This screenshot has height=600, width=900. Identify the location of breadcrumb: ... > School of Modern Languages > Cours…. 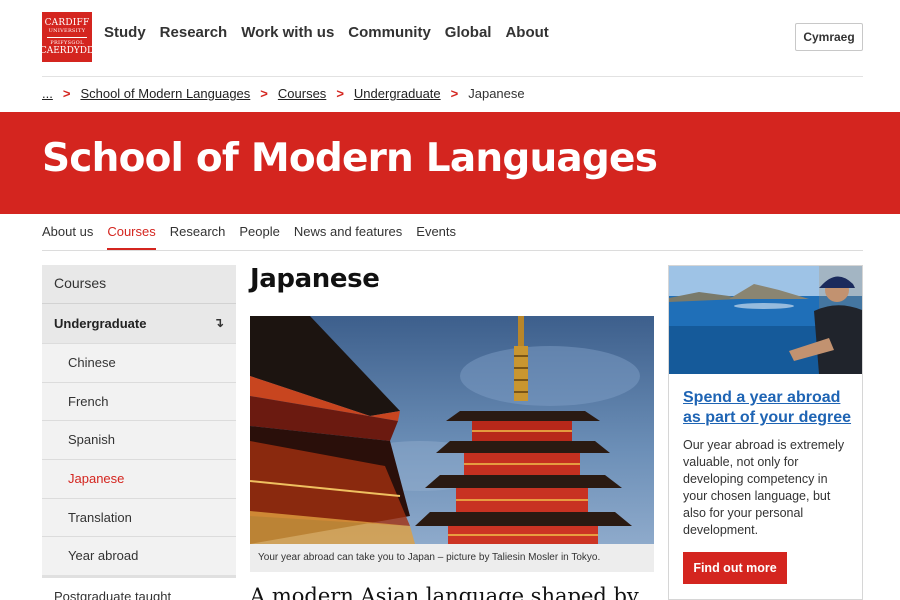
(283, 93).